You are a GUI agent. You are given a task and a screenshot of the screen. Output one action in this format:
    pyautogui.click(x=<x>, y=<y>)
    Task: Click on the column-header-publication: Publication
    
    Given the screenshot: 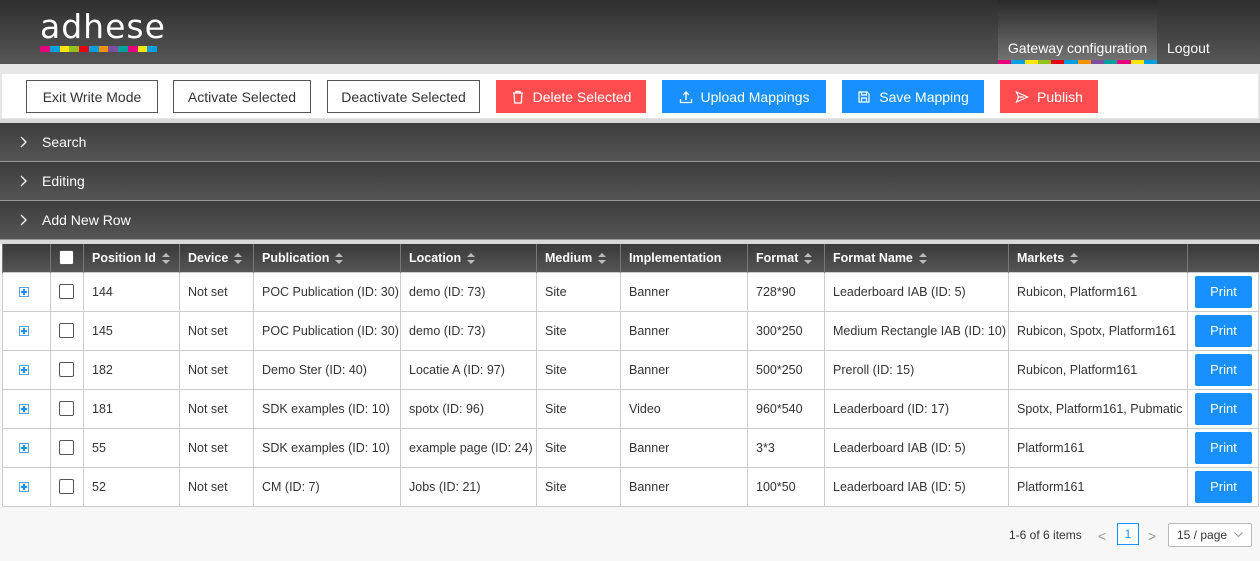 What is the action you would take?
    pyautogui.click(x=327, y=258)
    